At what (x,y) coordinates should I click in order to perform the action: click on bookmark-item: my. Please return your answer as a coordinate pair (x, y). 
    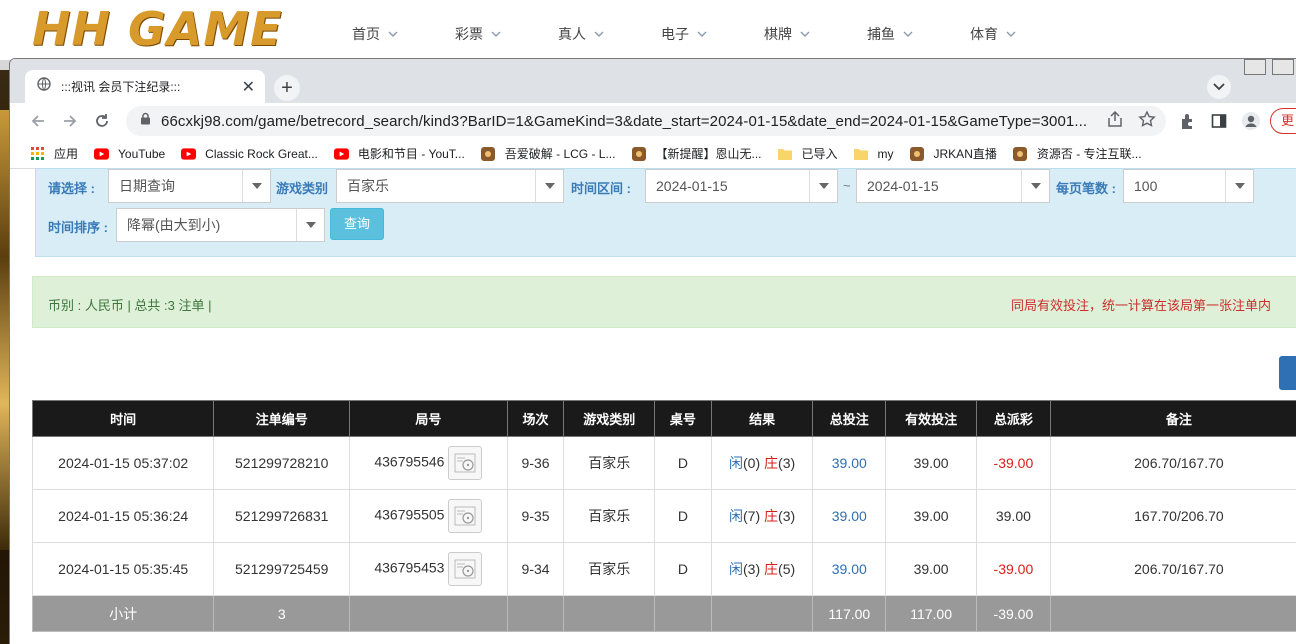
    Looking at the image, I should click on (874, 154).